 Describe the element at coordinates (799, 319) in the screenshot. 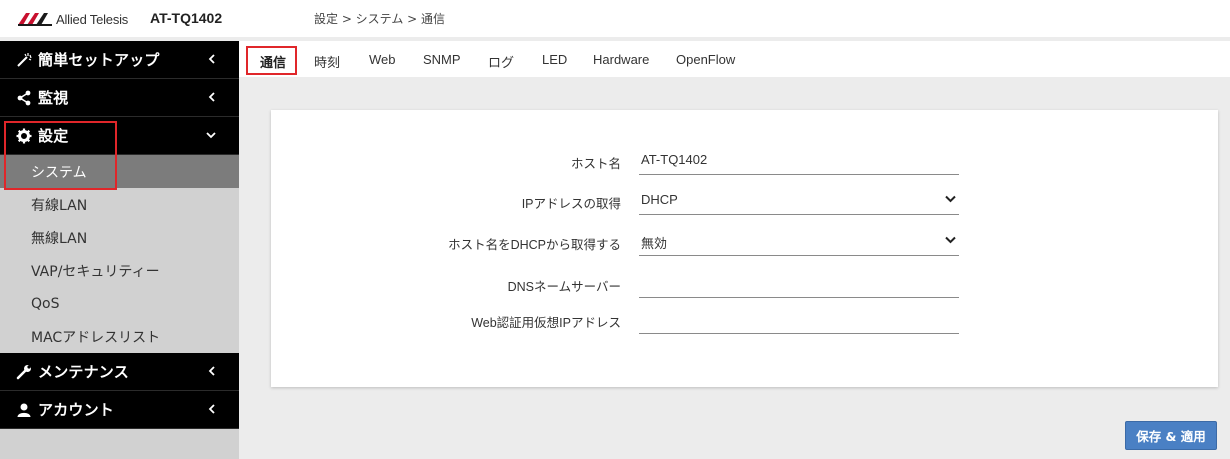

I see `web-auth-ip-input` at that location.